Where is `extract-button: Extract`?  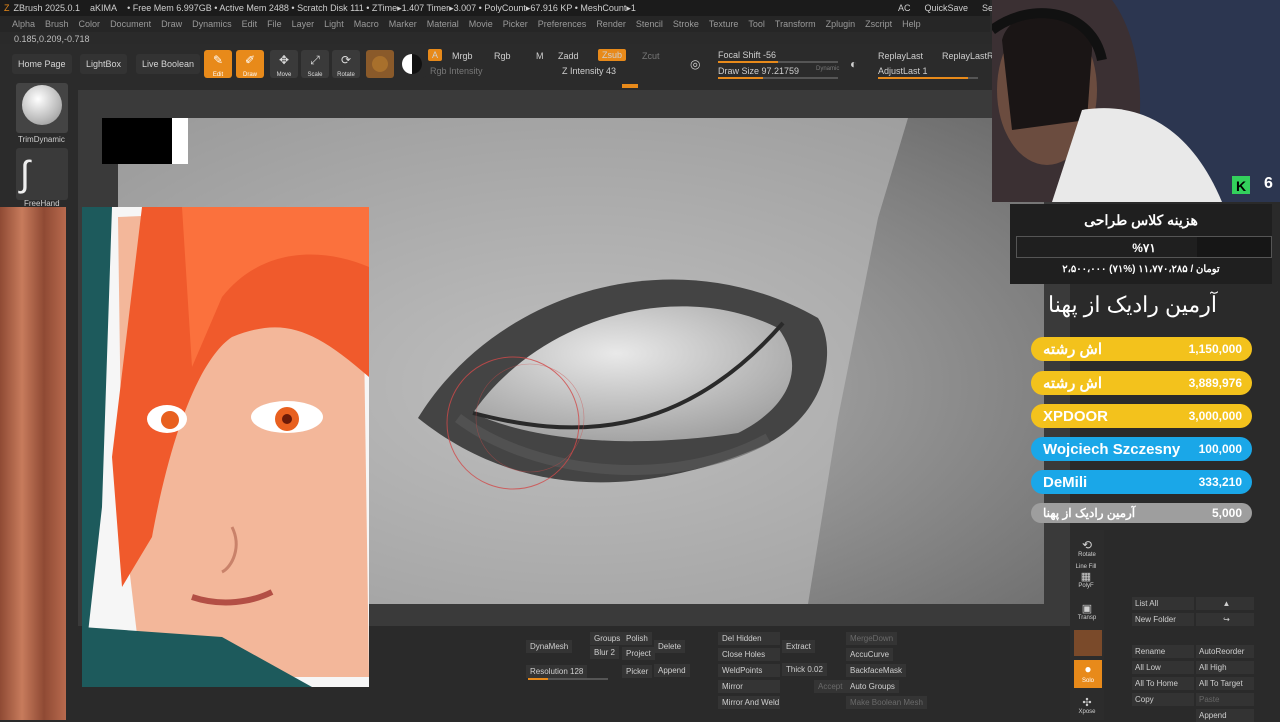 extract-button: Extract is located at coordinates (798, 646).